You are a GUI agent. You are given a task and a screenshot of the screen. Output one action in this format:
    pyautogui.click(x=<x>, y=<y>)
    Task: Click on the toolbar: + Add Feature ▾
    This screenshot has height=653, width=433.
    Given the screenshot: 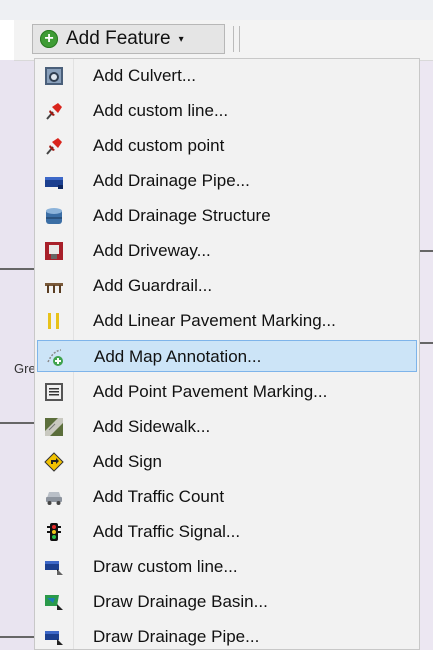 What is the action you would take?
    pyautogui.click(x=223, y=40)
    